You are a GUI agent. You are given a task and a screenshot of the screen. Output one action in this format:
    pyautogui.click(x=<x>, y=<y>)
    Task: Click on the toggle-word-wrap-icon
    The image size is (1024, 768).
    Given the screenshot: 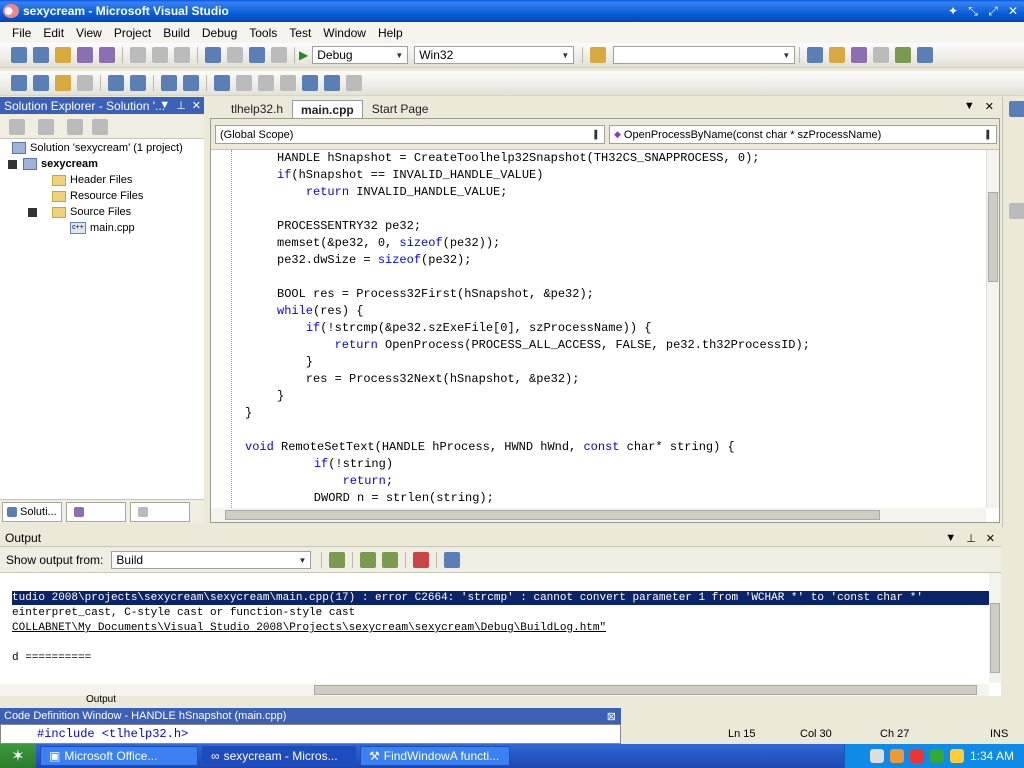 What is the action you would take?
    pyautogui.click(x=452, y=560)
    